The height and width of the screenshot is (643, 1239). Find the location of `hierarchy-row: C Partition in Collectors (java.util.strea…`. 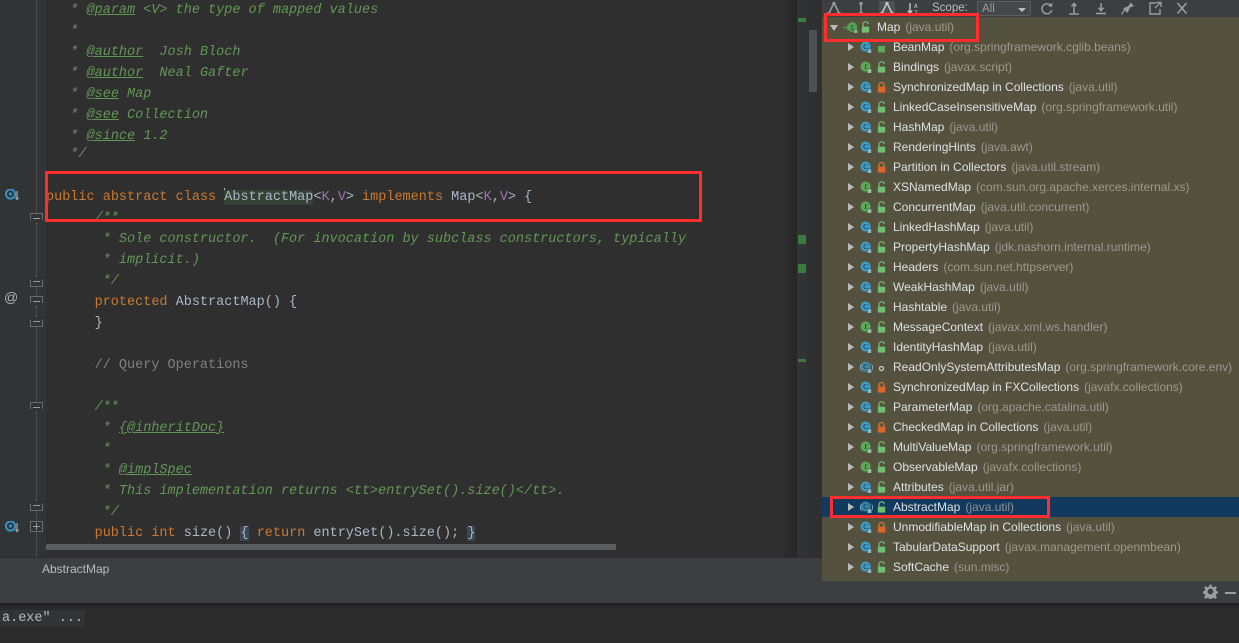

hierarchy-row: C Partition in Collectors (java.util.strea… is located at coordinates (1030, 167).